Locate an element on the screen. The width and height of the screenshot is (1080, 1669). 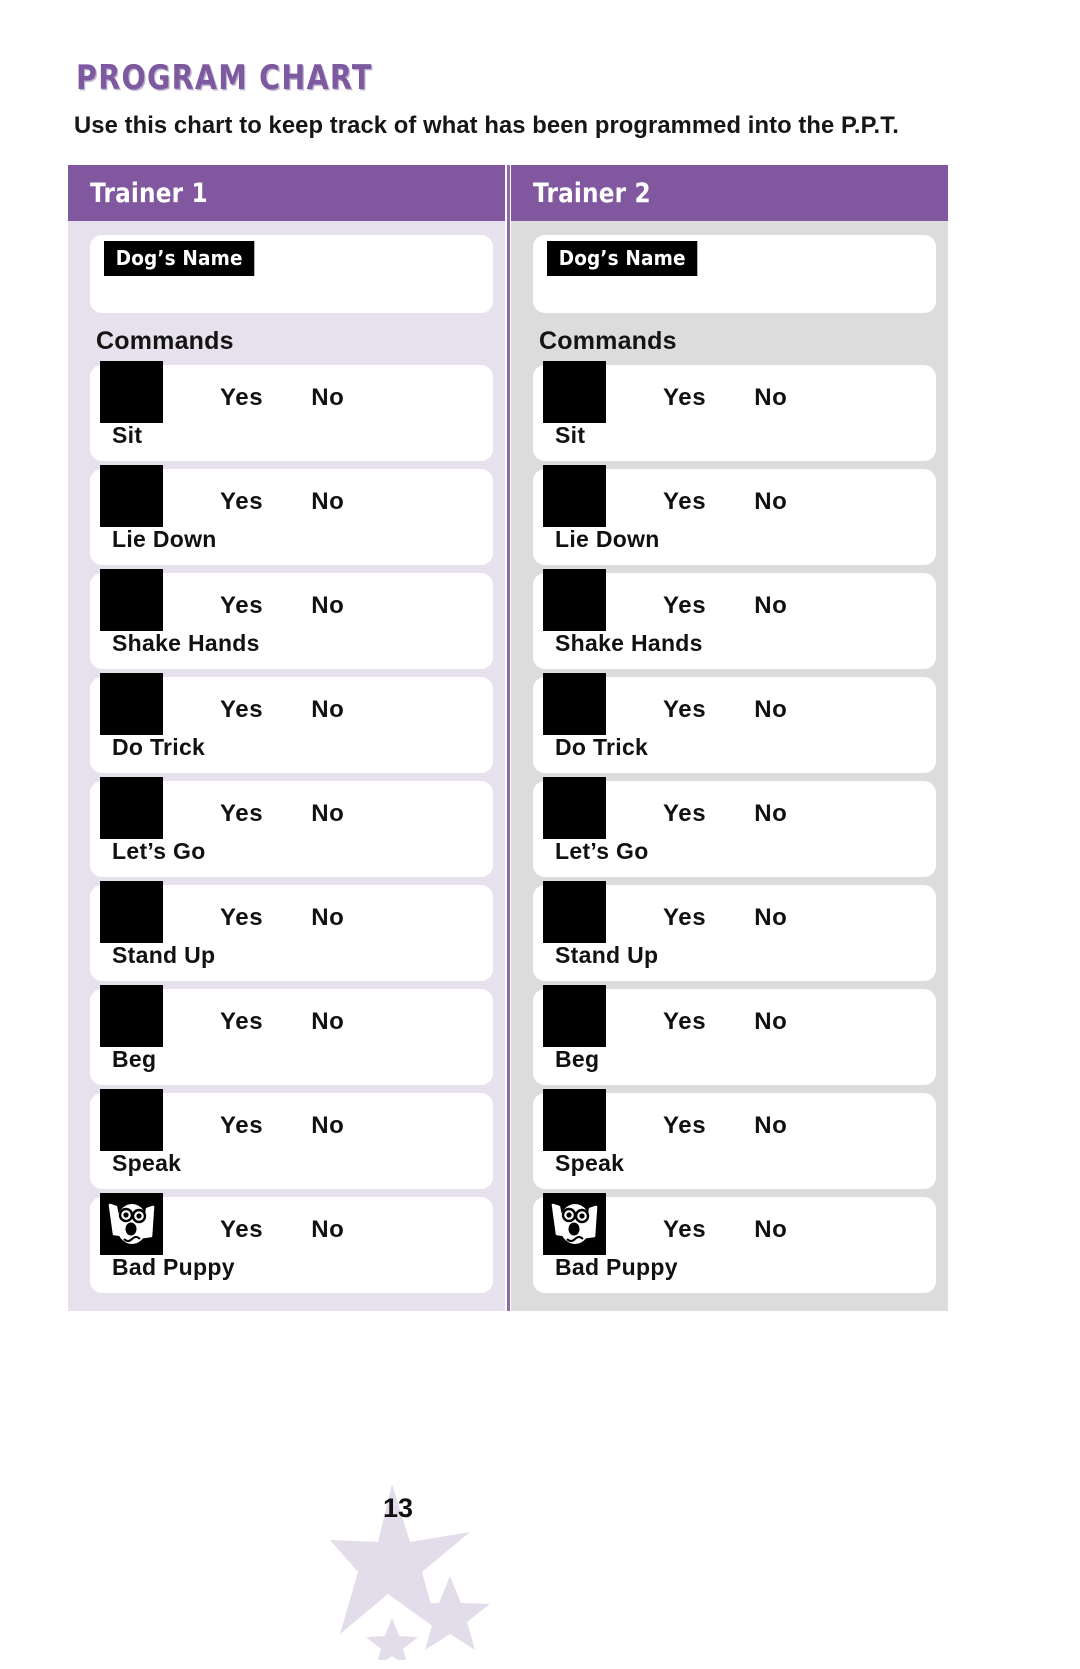
command-name: Do Trick is located at coordinates (159, 747).